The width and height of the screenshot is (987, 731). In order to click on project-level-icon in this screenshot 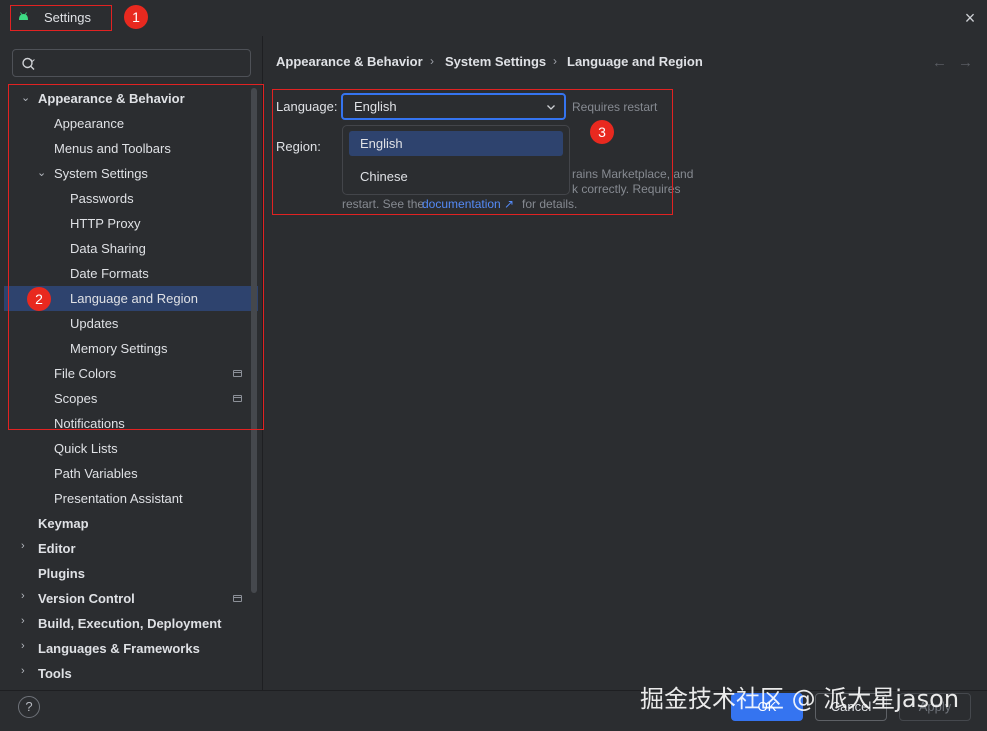, I will do `click(237, 598)`.